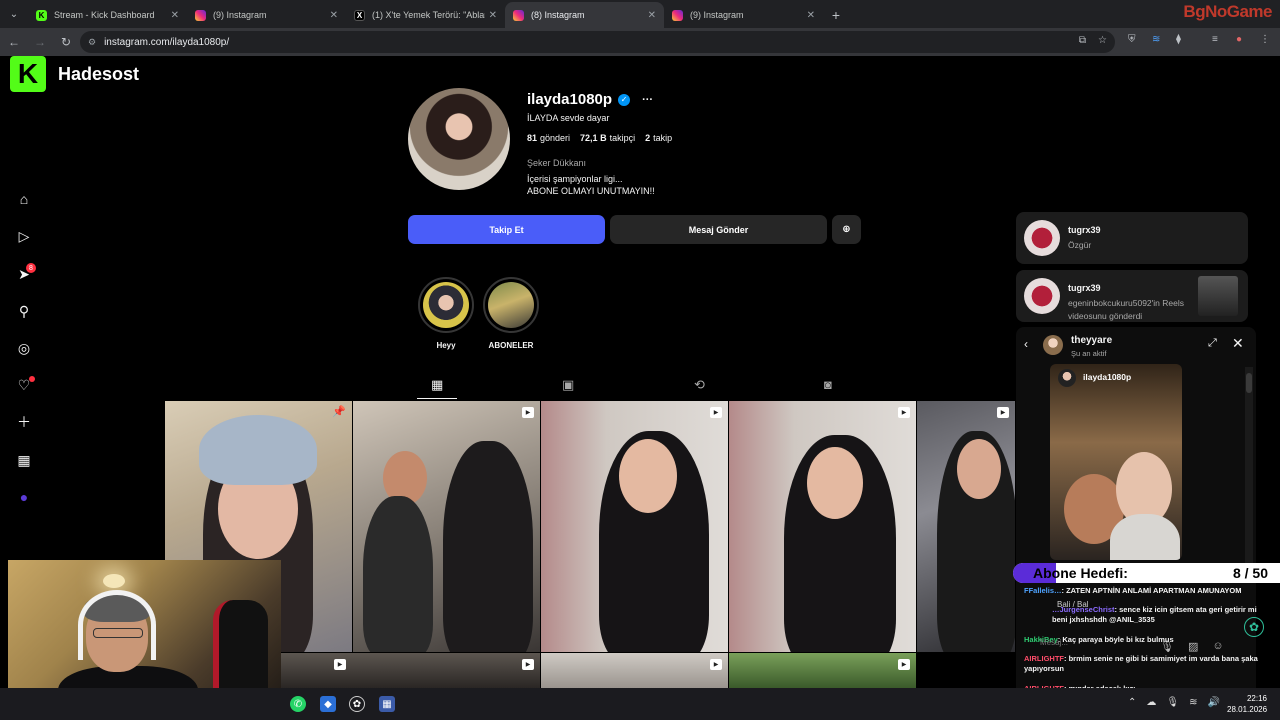 The image size is (1280, 720). Describe the element at coordinates (607, 138) in the screenshot. I see `followers-count: 72,1 Btakipçi` at that location.